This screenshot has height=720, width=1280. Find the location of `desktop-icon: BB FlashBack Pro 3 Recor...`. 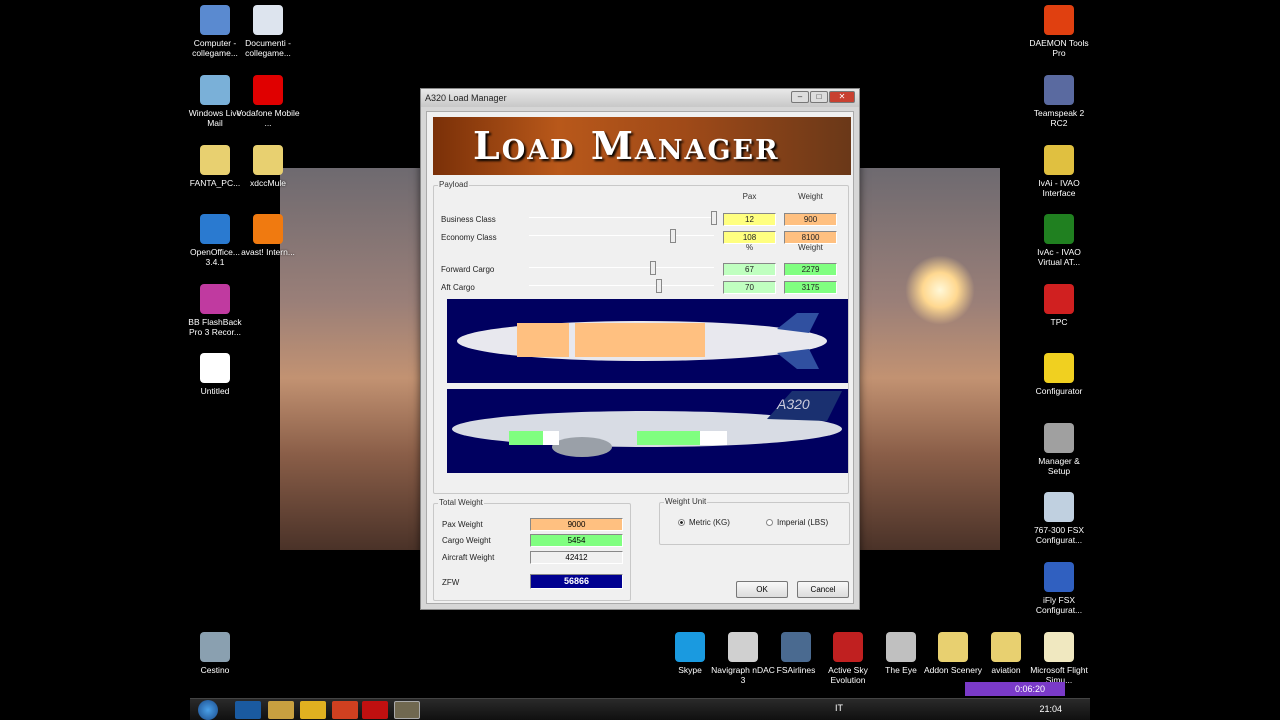

desktop-icon: BB FlashBack Pro 3 Recor... is located at coordinates (215, 310).